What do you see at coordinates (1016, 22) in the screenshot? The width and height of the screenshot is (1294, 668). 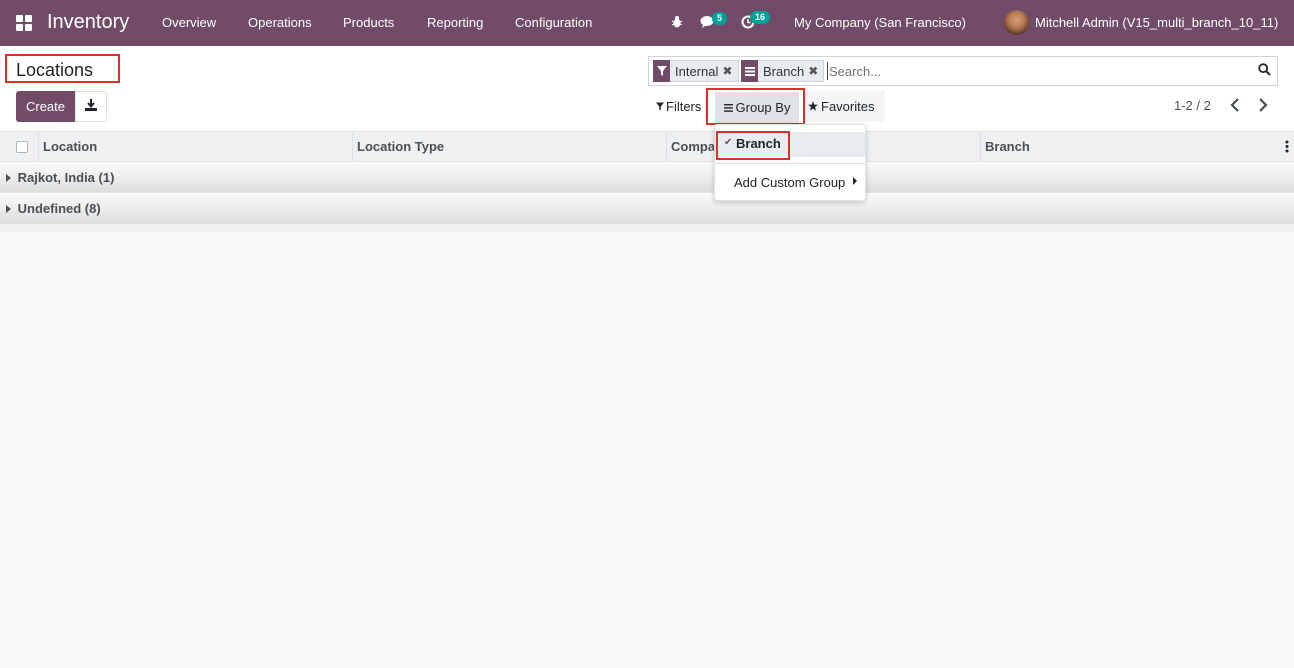 I see `user-avatar` at bounding box center [1016, 22].